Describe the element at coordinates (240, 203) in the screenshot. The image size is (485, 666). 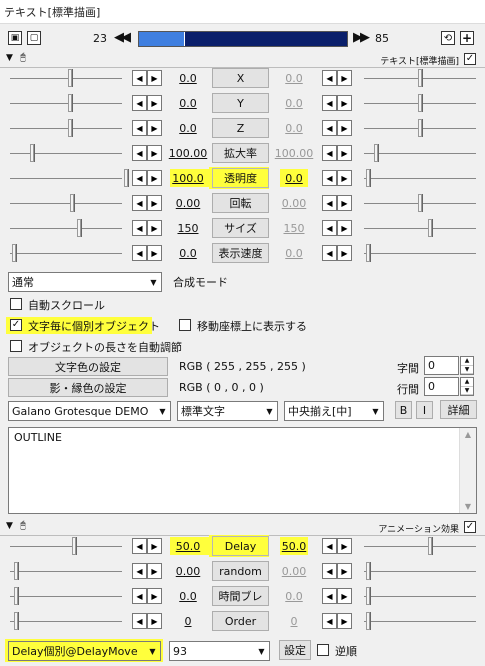
I see `track-5-name-button: 回転` at that location.